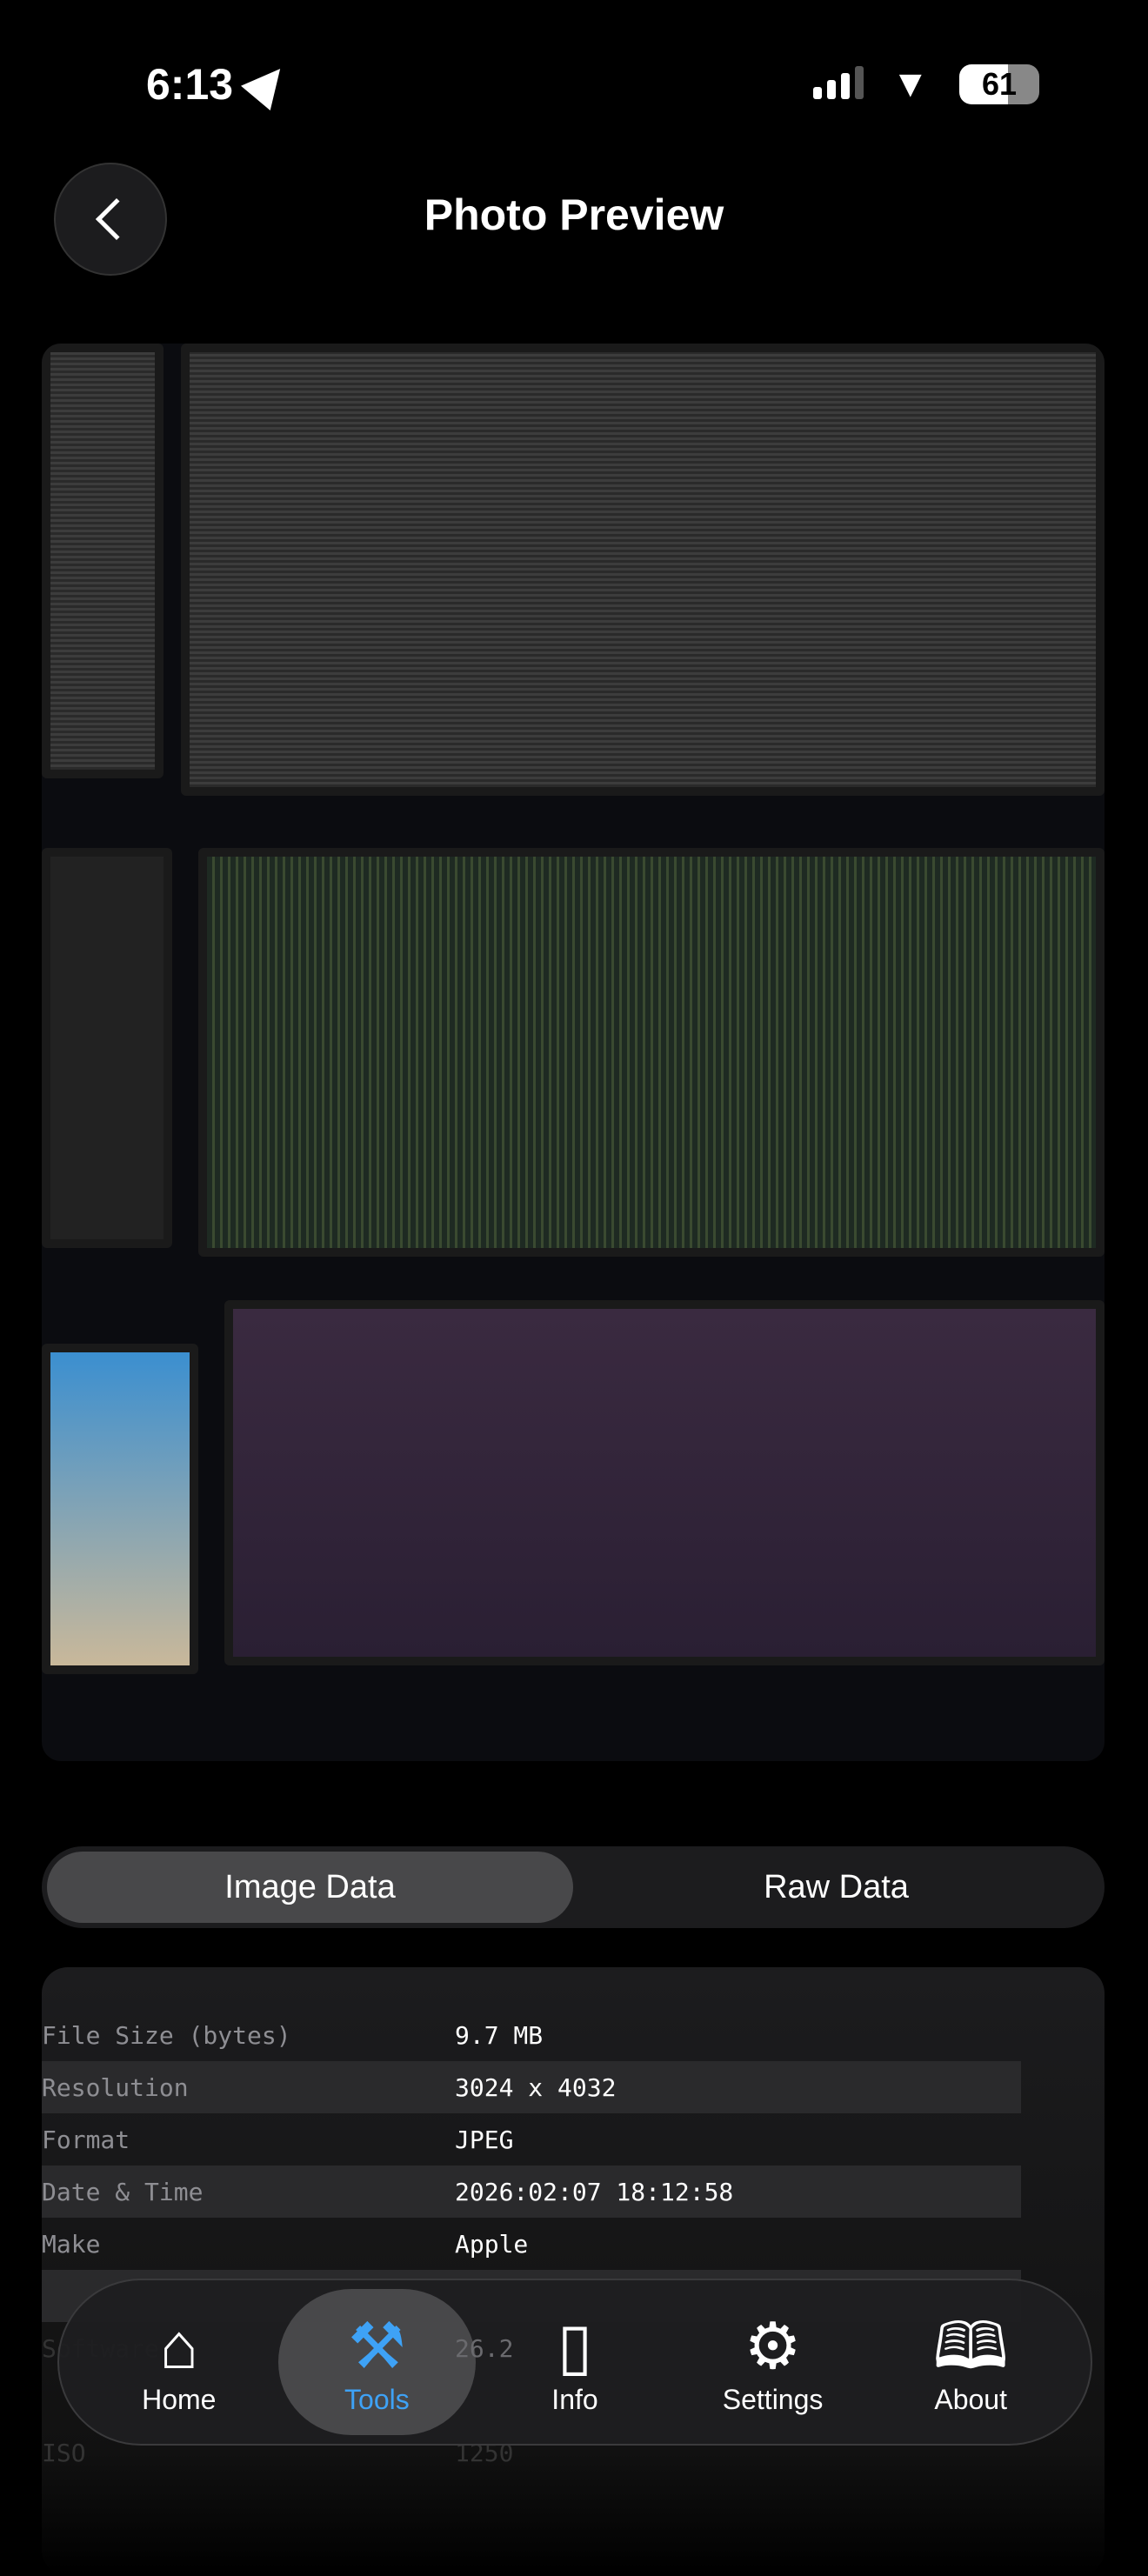 Image resolution: width=1148 pixels, height=2576 pixels. I want to click on nav-tools: ⚒ Tools, so click(377, 2362).